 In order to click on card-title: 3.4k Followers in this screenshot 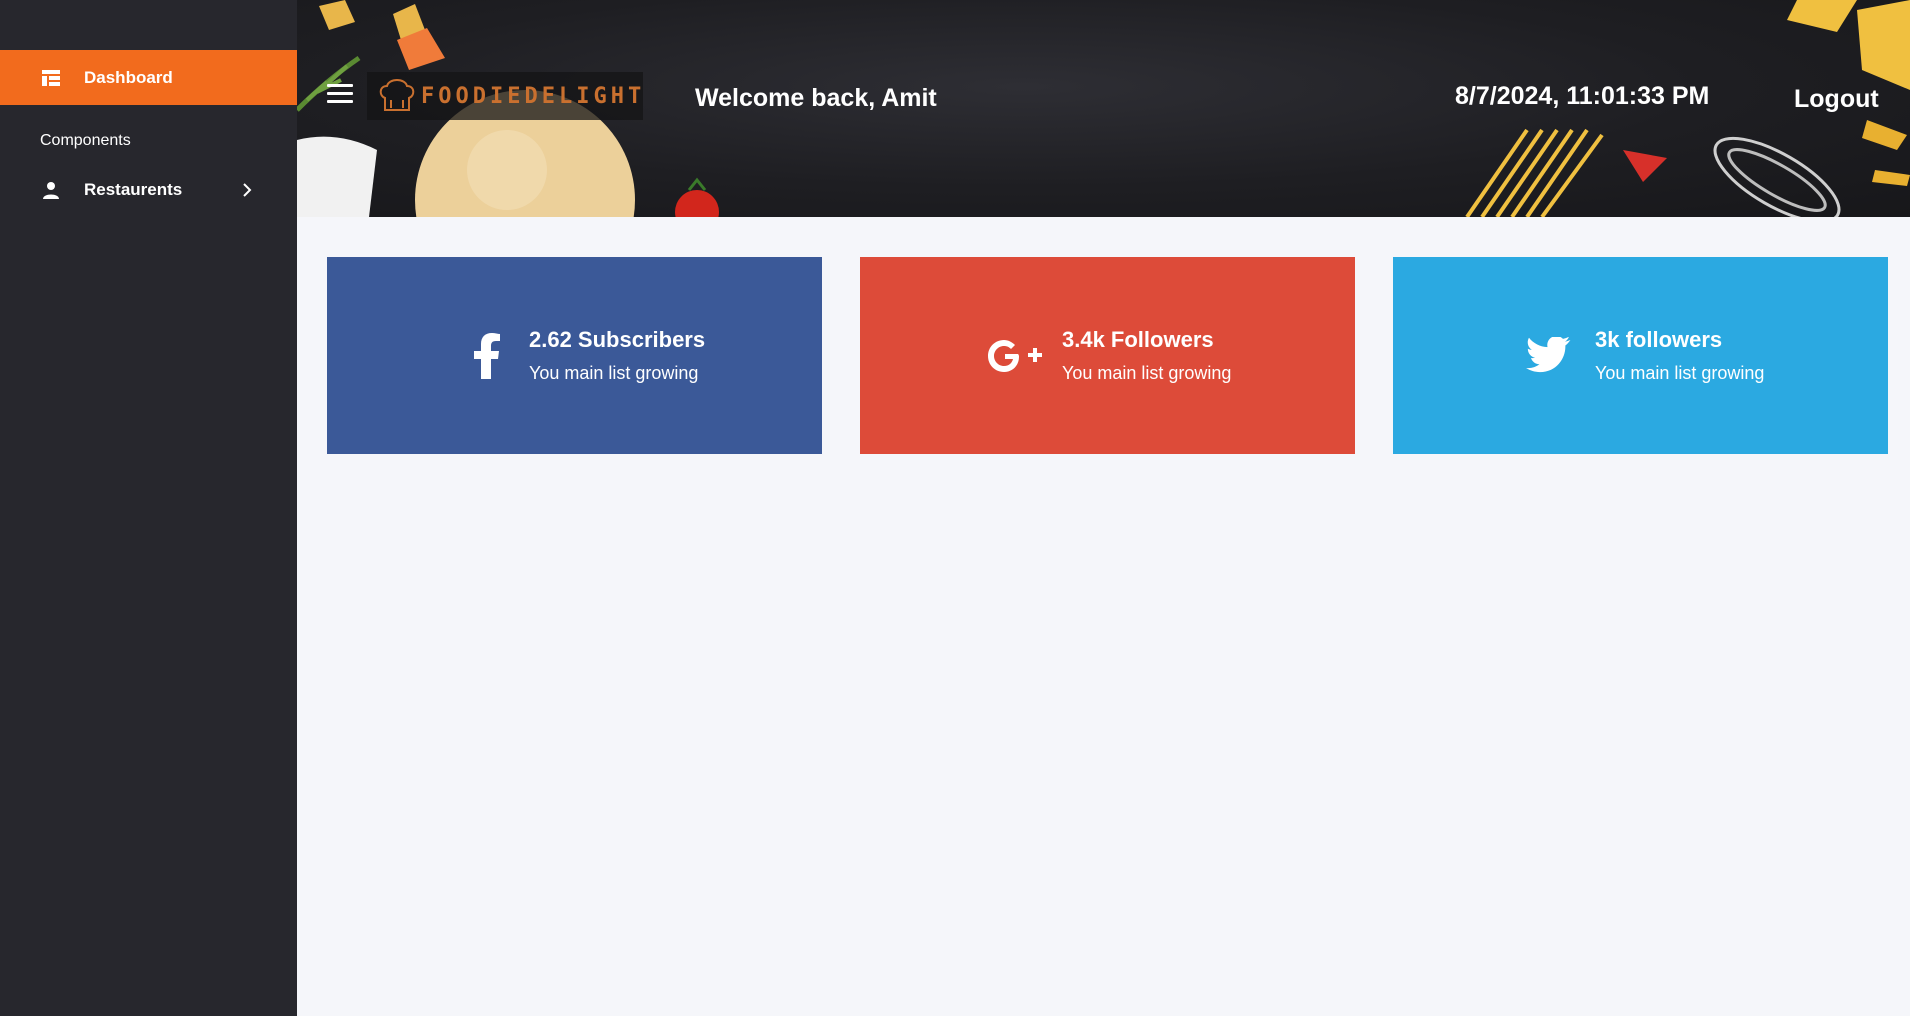, I will do `click(1138, 339)`.